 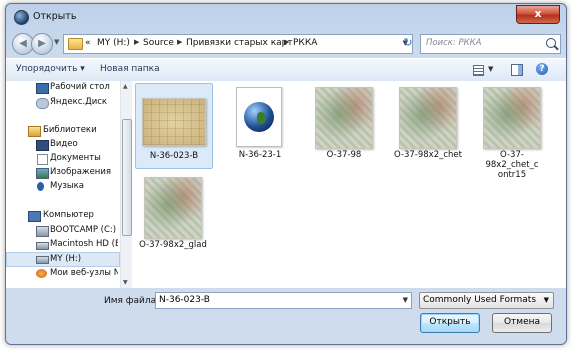 I want to click on navigation-scrollbar: ▲ ▼, so click(x=126, y=184).